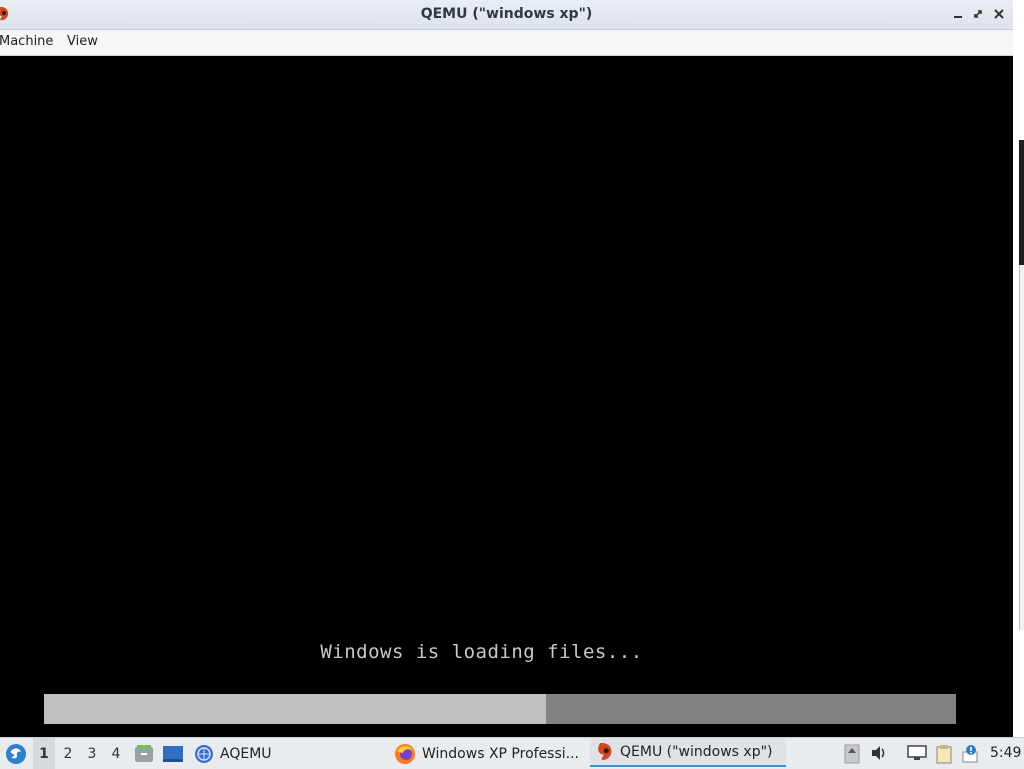 The height and width of the screenshot is (769, 1024). What do you see at coordinates (970, 753) in the screenshot?
I see `update-notifier-icon` at bounding box center [970, 753].